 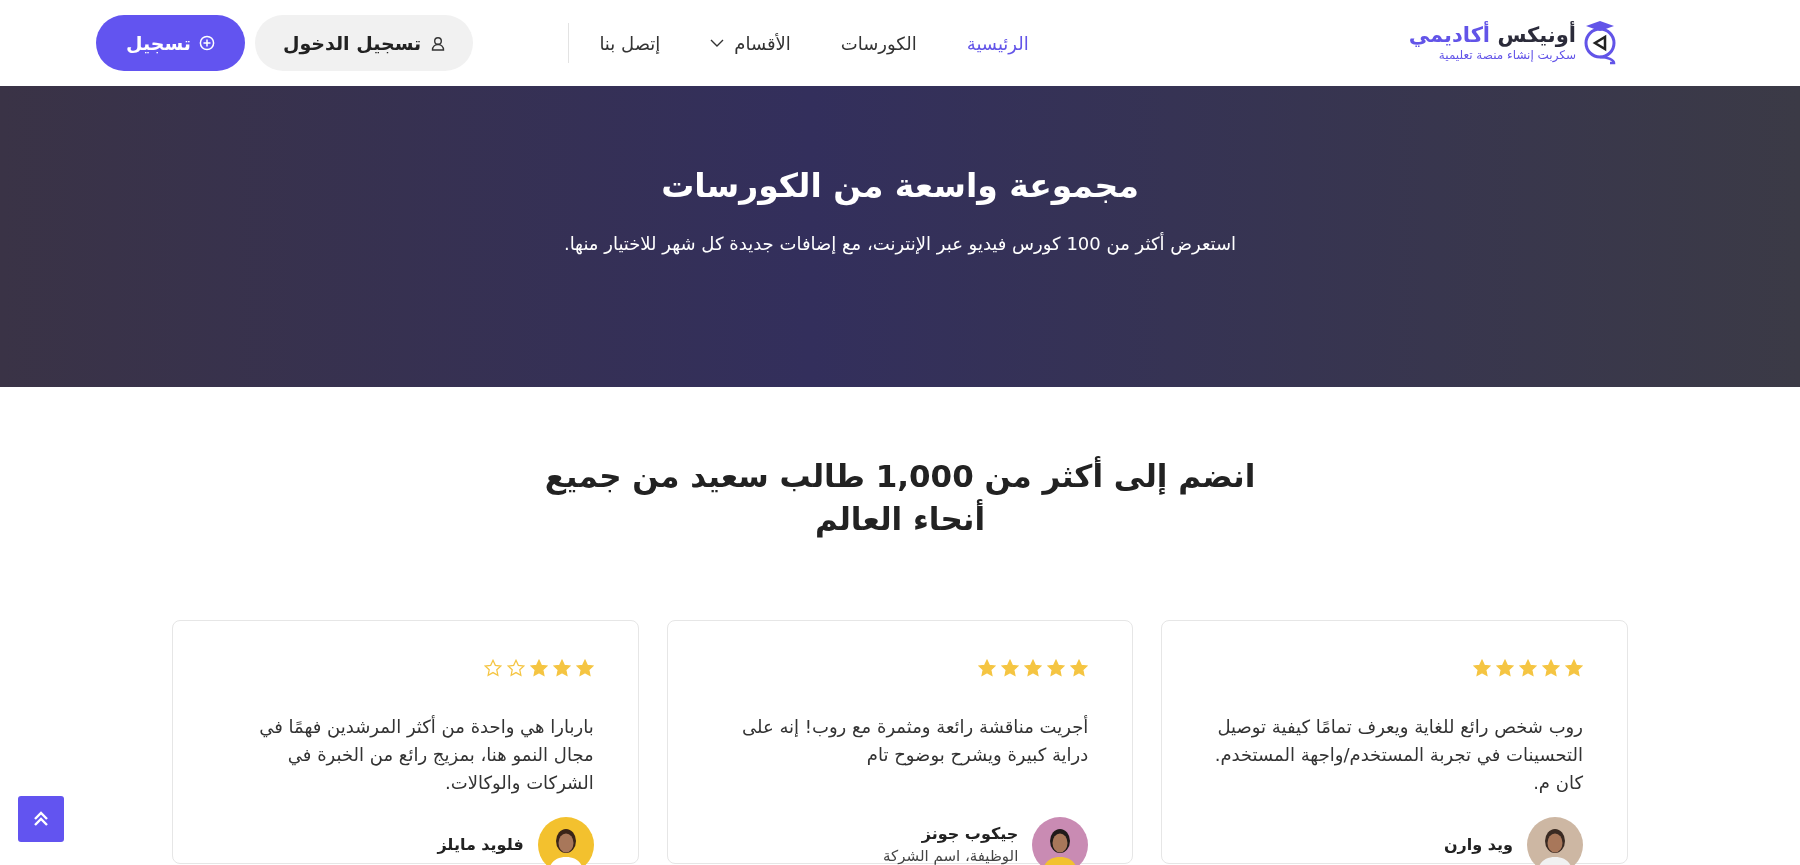 What do you see at coordinates (900, 243) in the screenshot?
I see `hero-subtitle: استعرض أكثر من 100 كورس فيديو عبر الإنترنت، مع إضافات جديدة كل شهر للاختيار منها.` at bounding box center [900, 243].